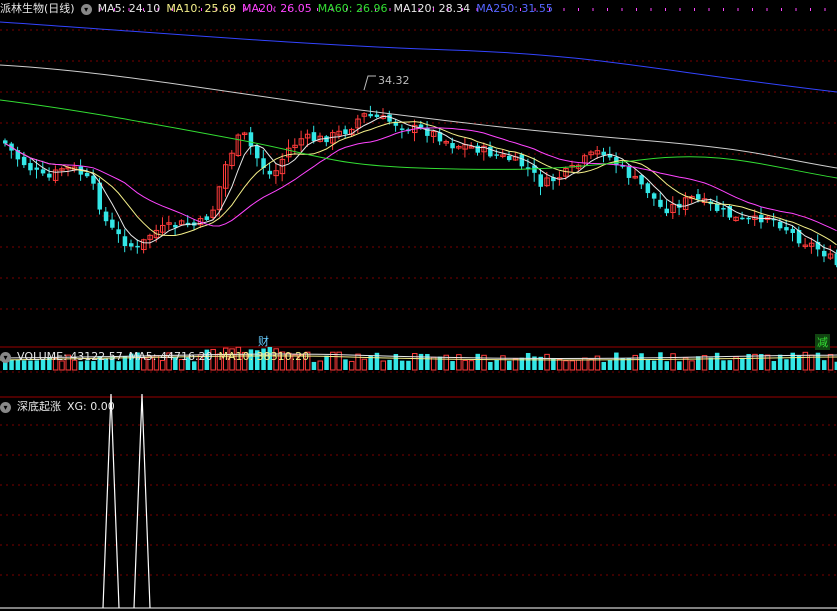 The image size is (837, 611). Describe the element at coordinates (37, 8) in the screenshot. I see `stock-title: 派林生物(日线)` at that location.